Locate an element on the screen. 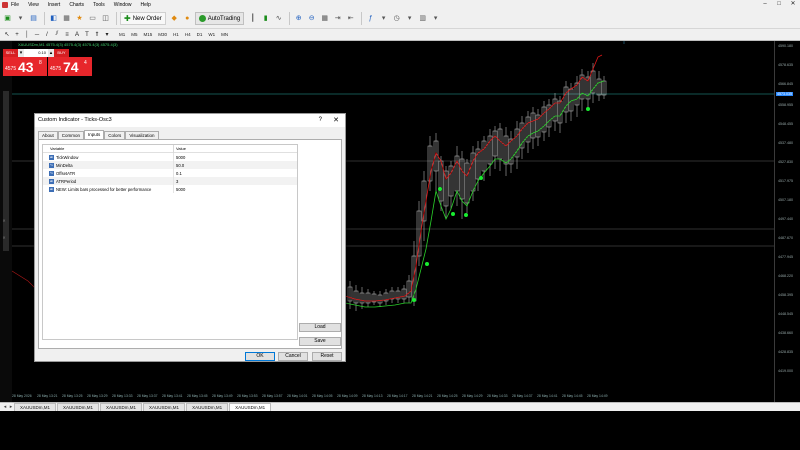  row-divider is located at coordinates (173, 157).